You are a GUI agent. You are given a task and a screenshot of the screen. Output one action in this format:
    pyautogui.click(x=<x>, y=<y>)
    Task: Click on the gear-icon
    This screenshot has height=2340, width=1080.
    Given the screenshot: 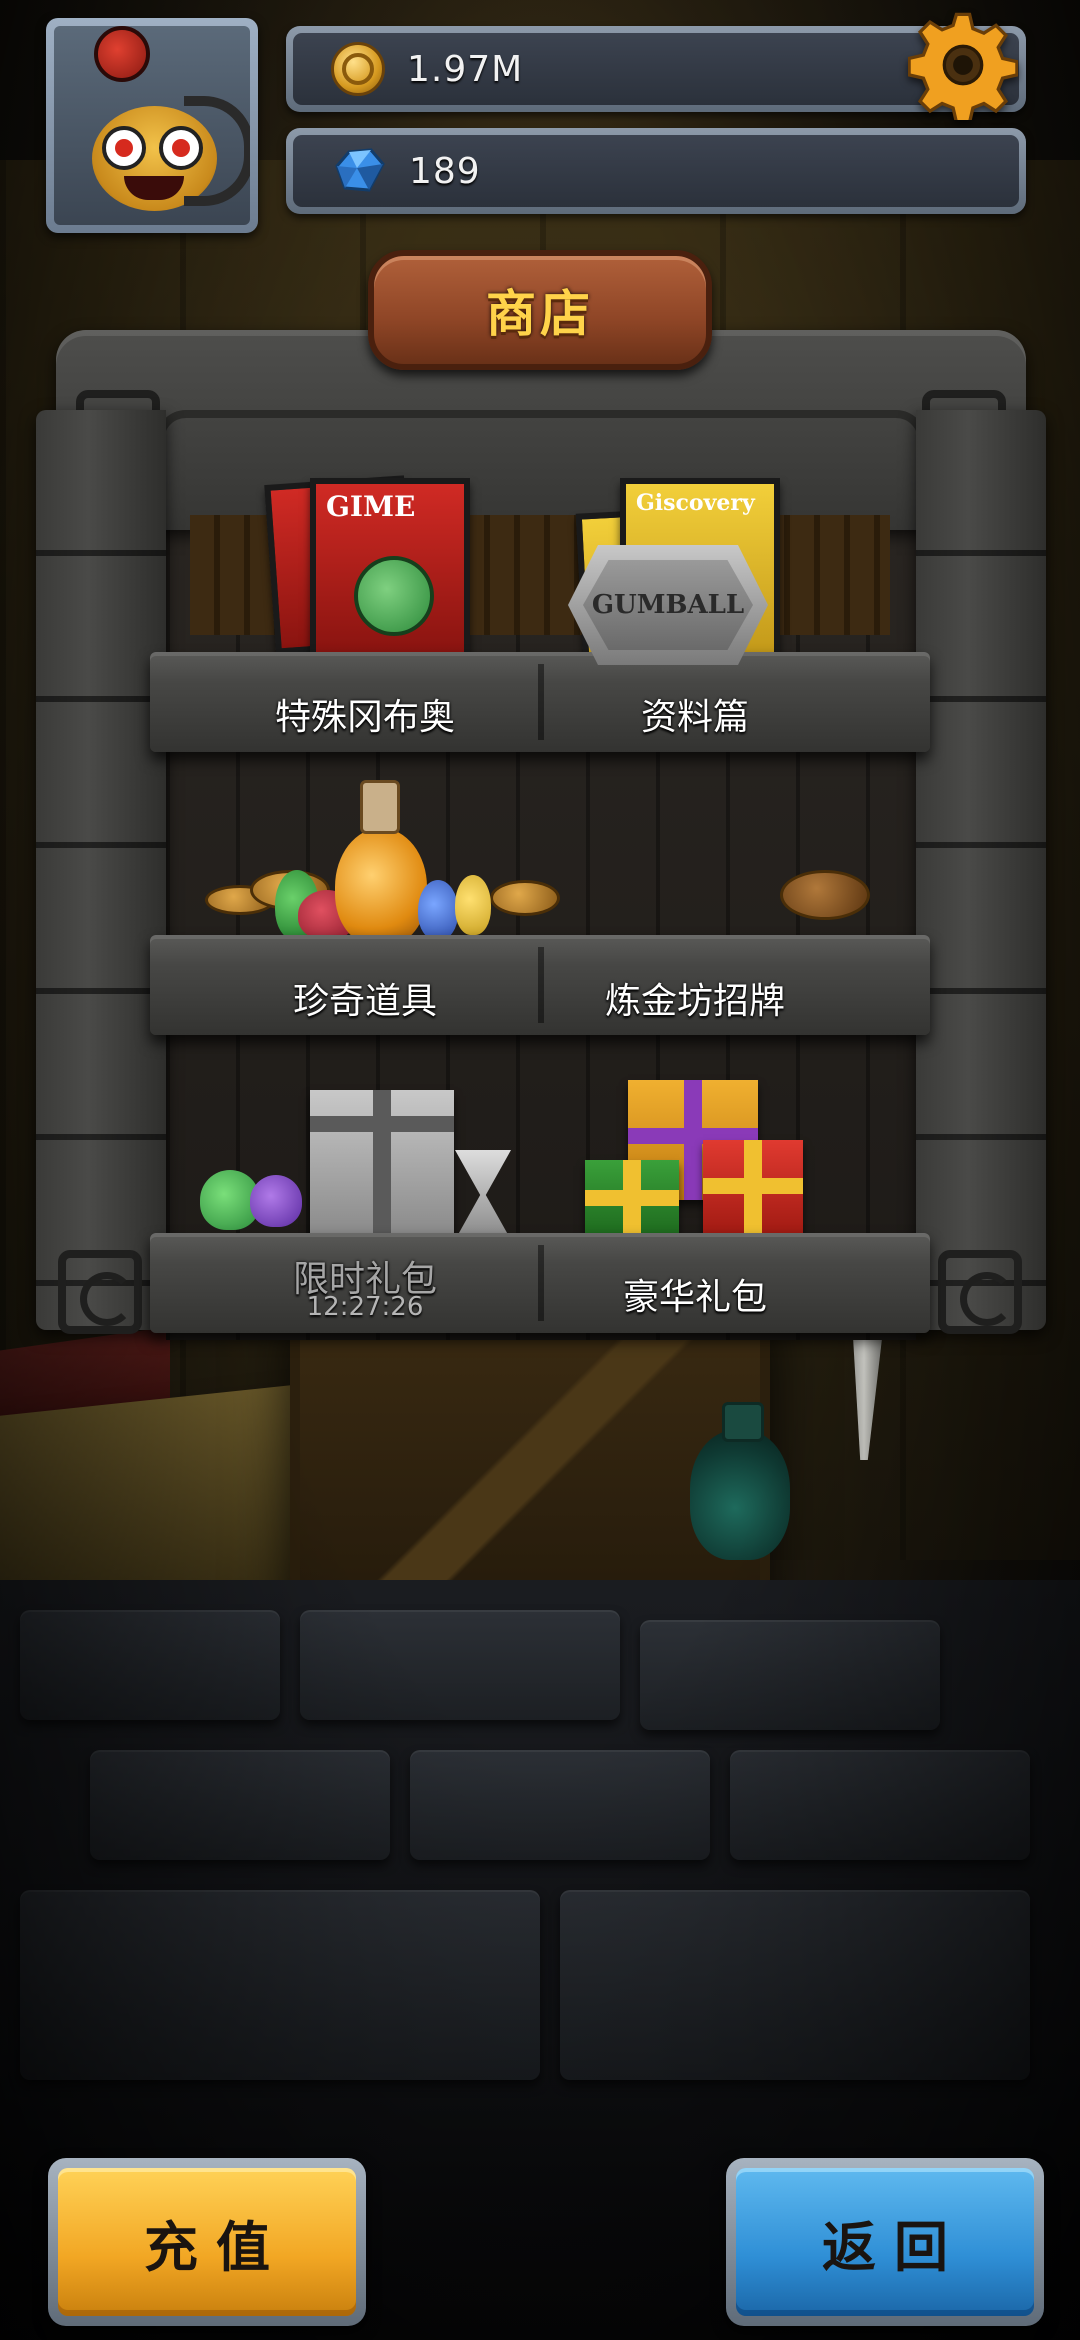 What is the action you would take?
    pyautogui.click(x=963, y=67)
    